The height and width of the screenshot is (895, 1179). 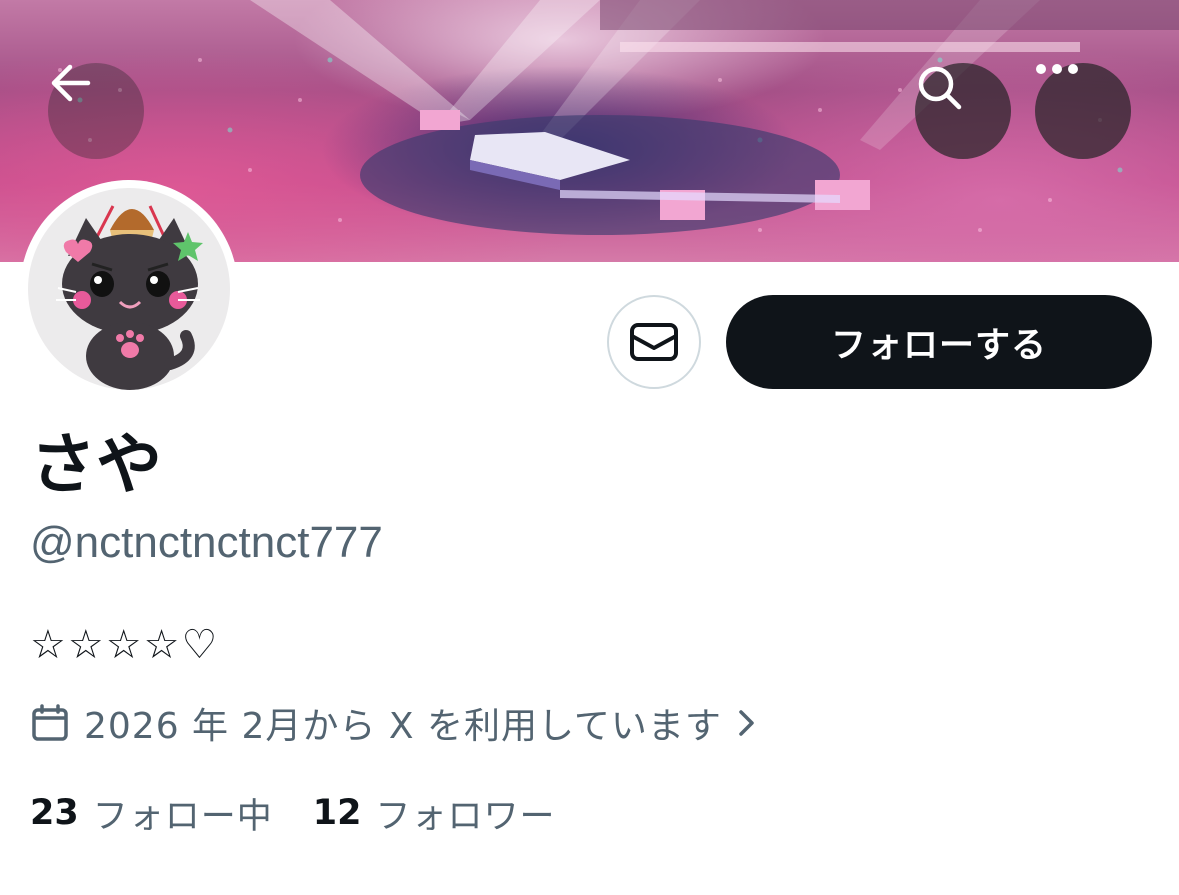 What do you see at coordinates (96, 111) in the screenshot?
I see `back-button` at bounding box center [96, 111].